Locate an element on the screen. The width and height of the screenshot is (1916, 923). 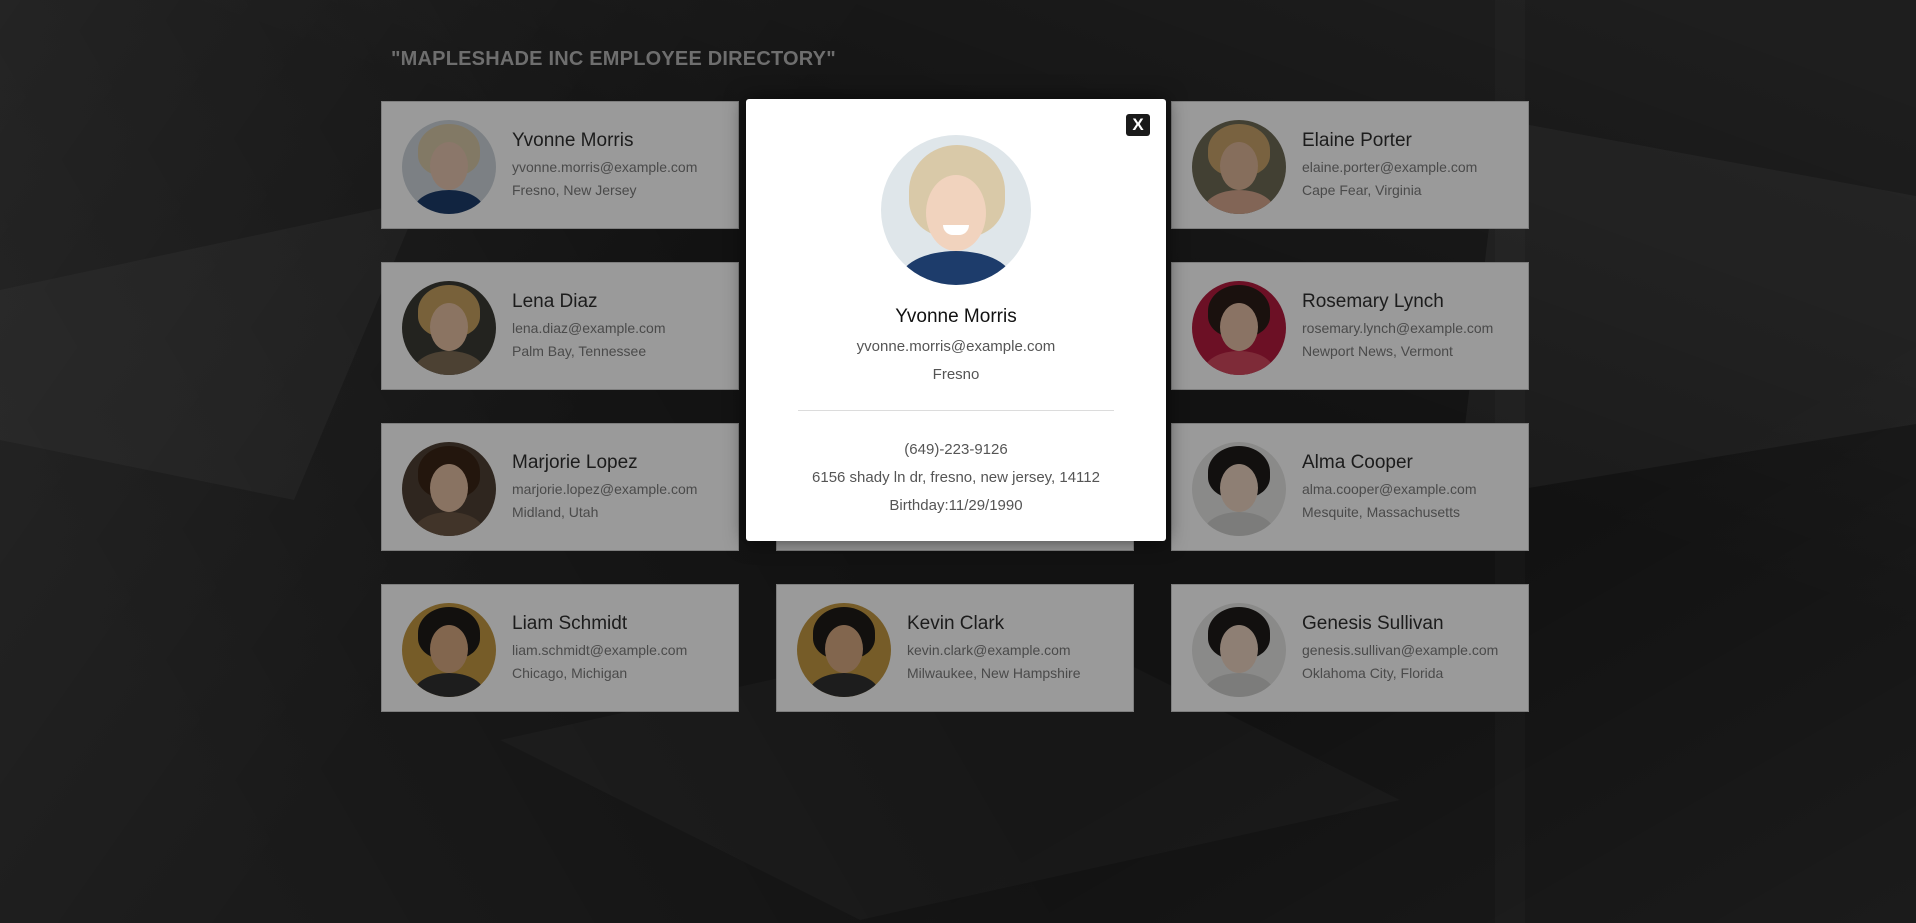
modal-employee-phone: (649)-223-9126 is located at coordinates (956, 449).